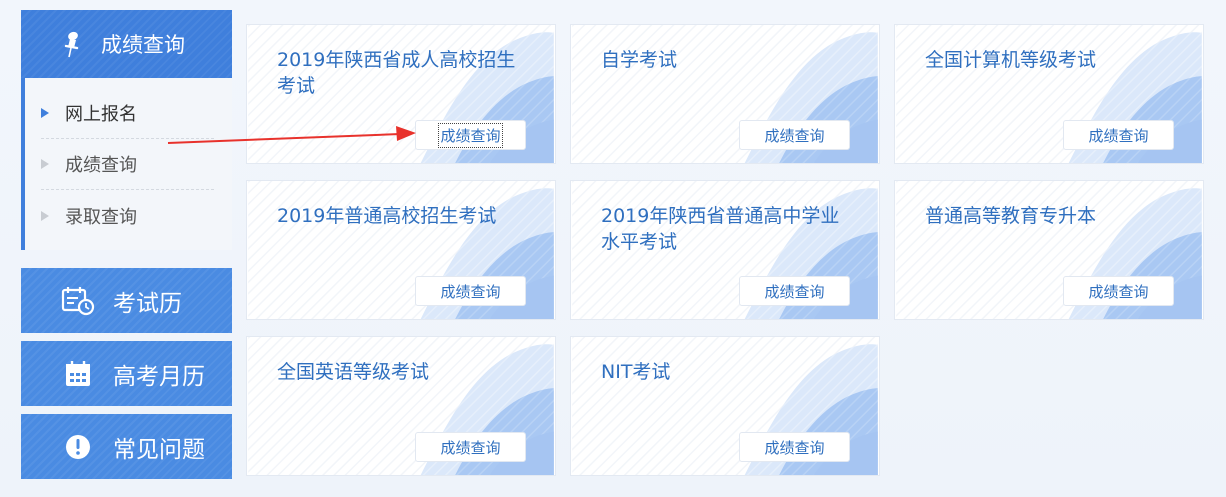 The height and width of the screenshot is (497, 1226). What do you see at coordinates (78, 374) in the screenshot?
I see `calendar-icon` at bounding box center [78, 374].